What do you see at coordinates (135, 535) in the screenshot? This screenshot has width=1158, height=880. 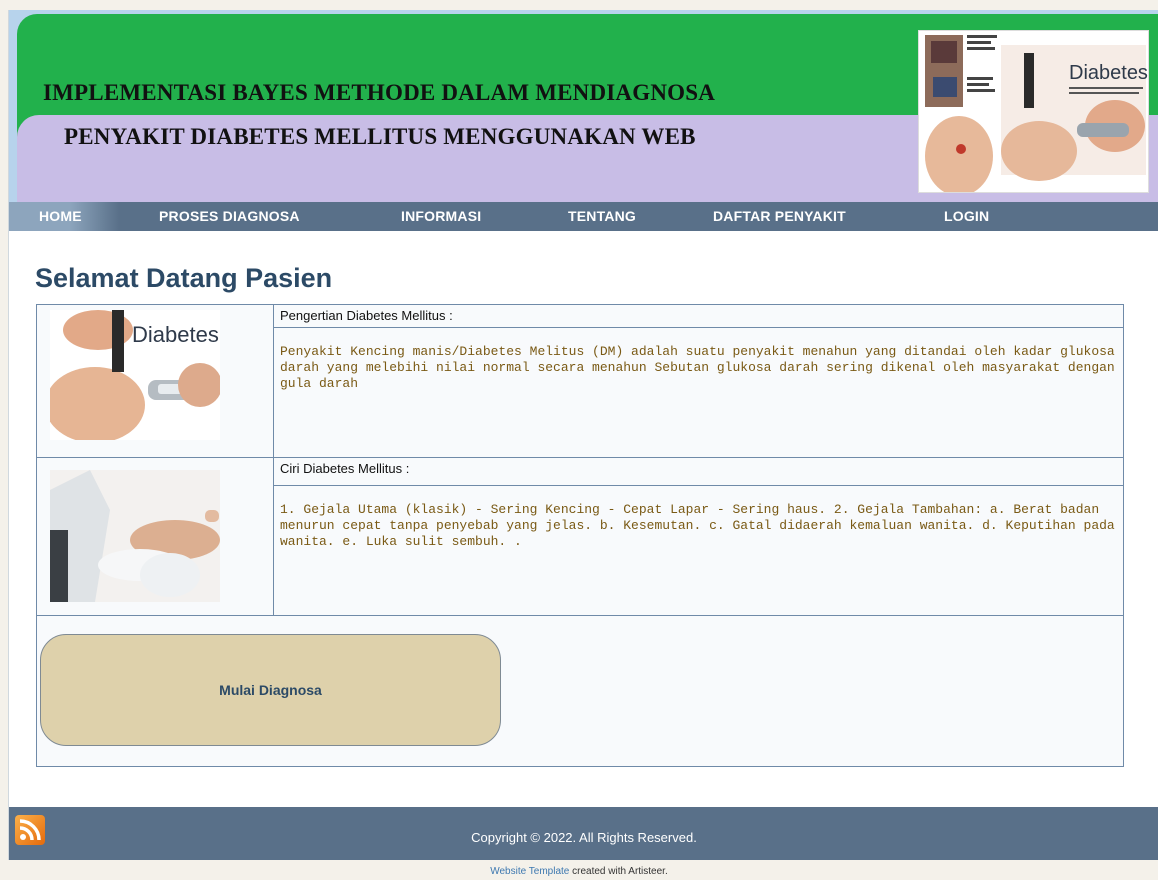 I see `hand-check-image` at bounding box center [135, 535].